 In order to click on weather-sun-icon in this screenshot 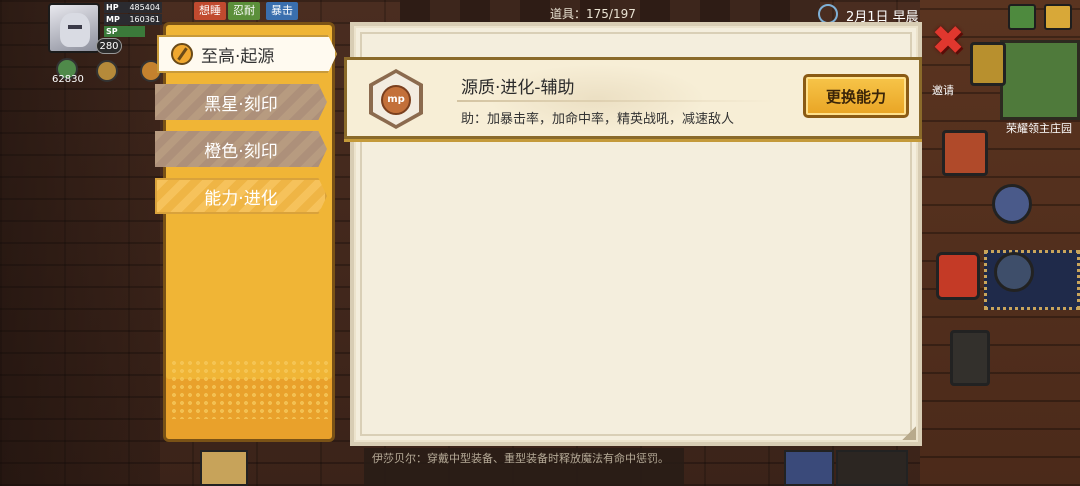, I will do `click(828, 14)`.